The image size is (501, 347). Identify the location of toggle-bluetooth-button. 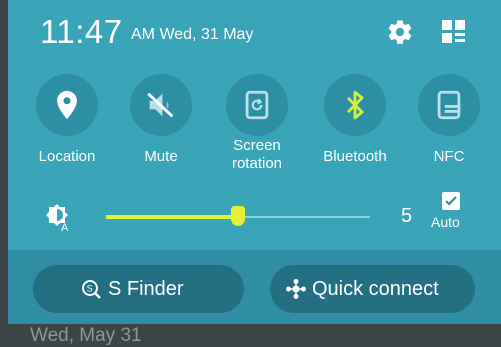
(355, 105).